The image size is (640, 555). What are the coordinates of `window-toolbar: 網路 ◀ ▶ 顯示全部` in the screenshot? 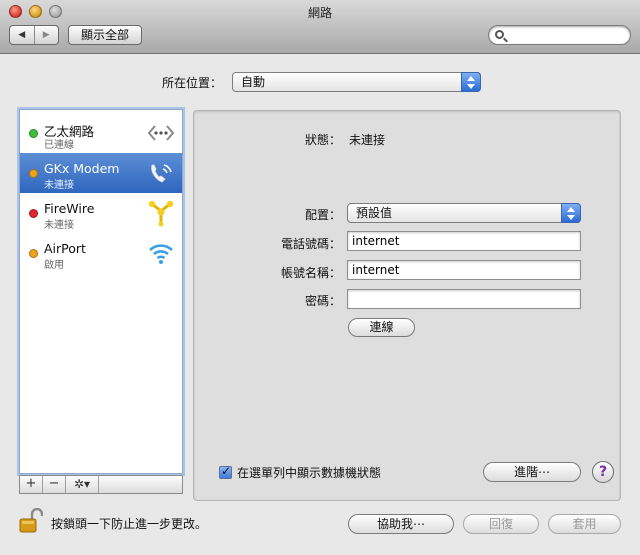 It's located at (320, 27).